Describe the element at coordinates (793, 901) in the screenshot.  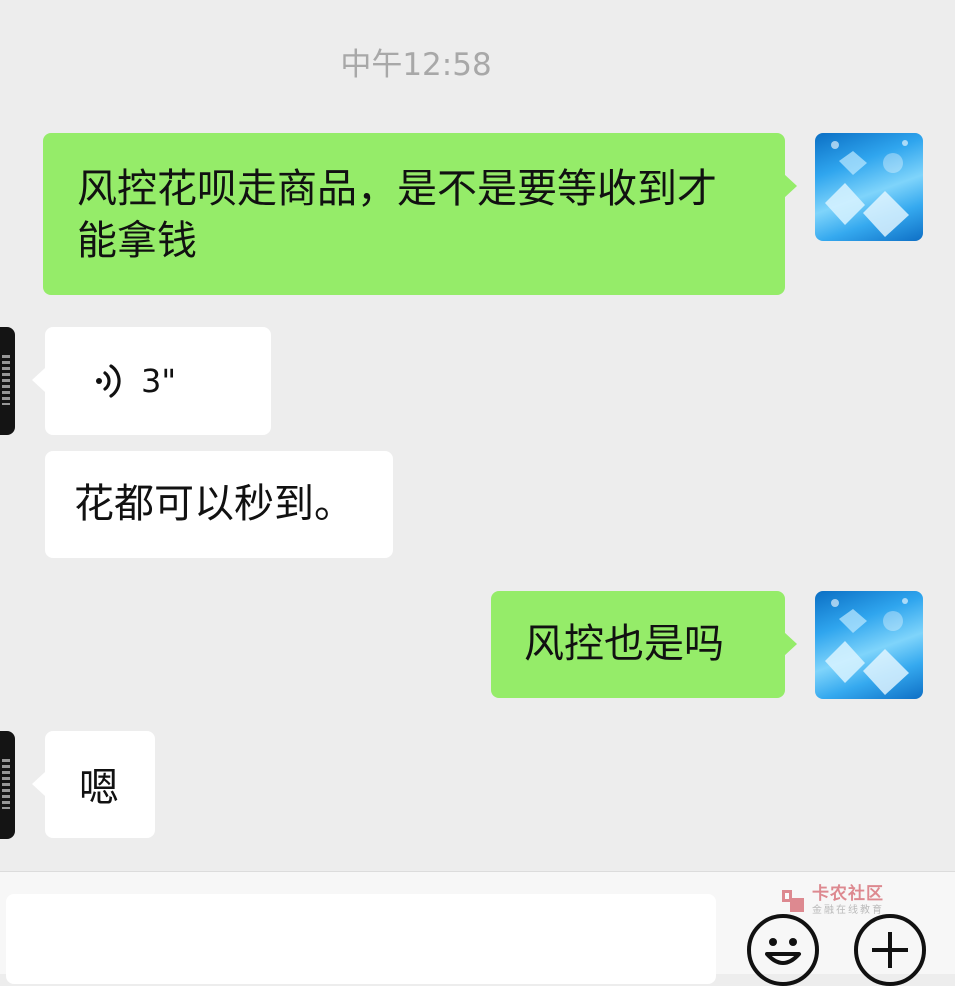
I see `watermark-logo-icon` at that location.